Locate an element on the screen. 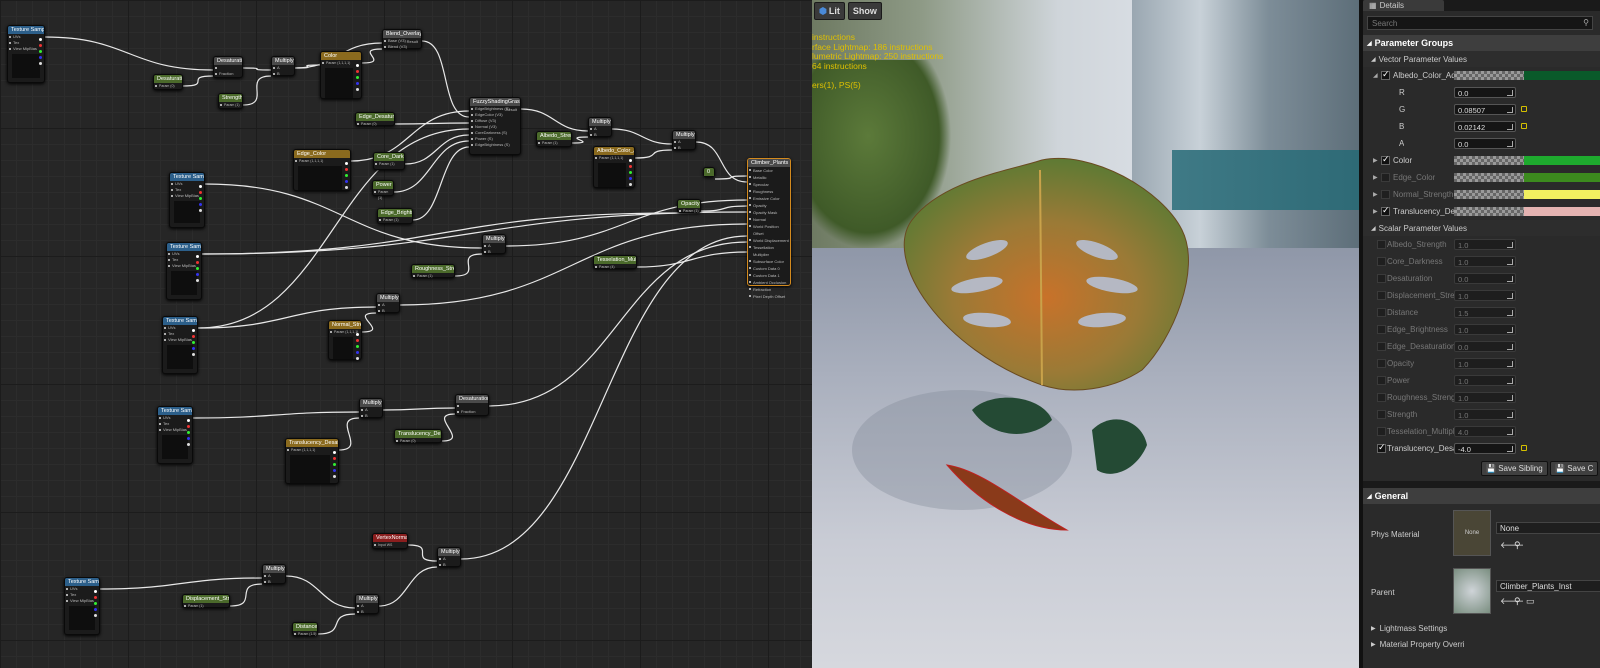 Image resolution: width=1600 pixels, height=668 pixels. expand-arrow-icon: ◢ is located at coordinates (1375, 75).